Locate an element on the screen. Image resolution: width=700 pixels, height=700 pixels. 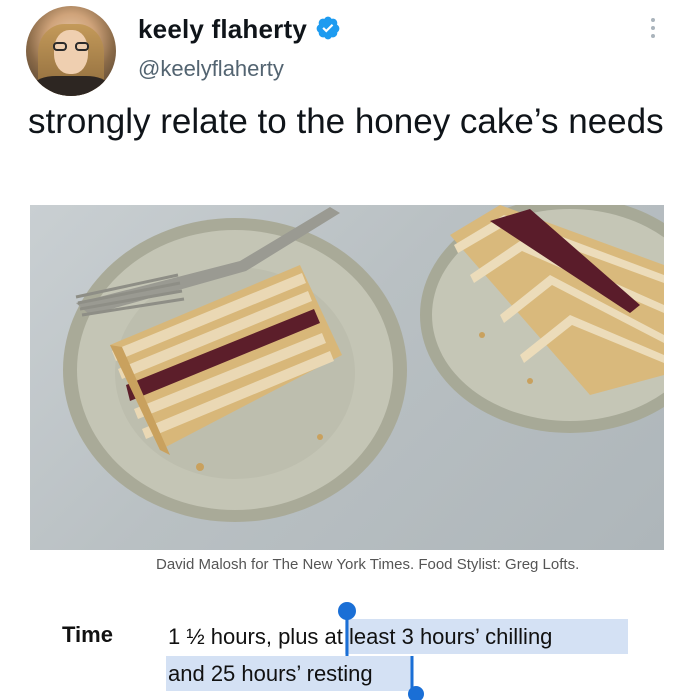
selection-end-handle is located at coordinates (414, 678).